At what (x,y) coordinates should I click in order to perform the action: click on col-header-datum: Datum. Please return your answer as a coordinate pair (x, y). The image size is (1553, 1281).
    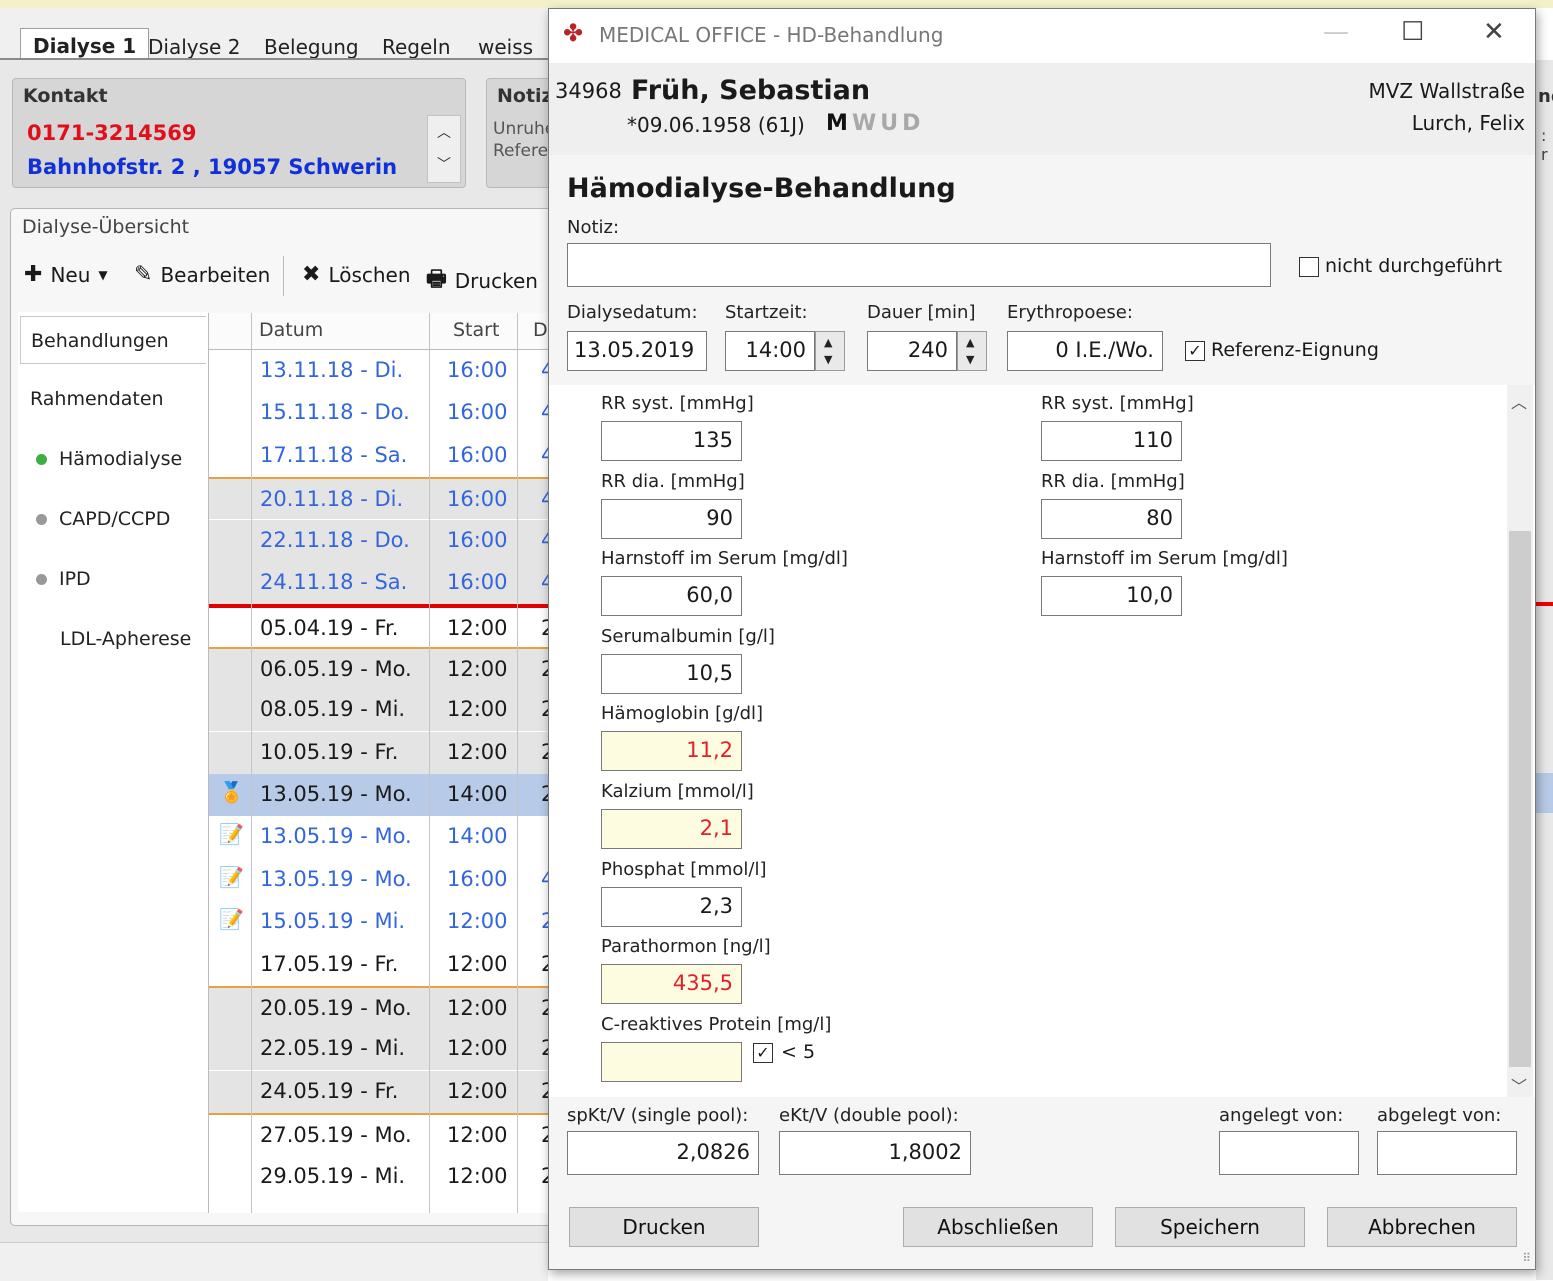
    Looking at the image, I should click on (291, 330).